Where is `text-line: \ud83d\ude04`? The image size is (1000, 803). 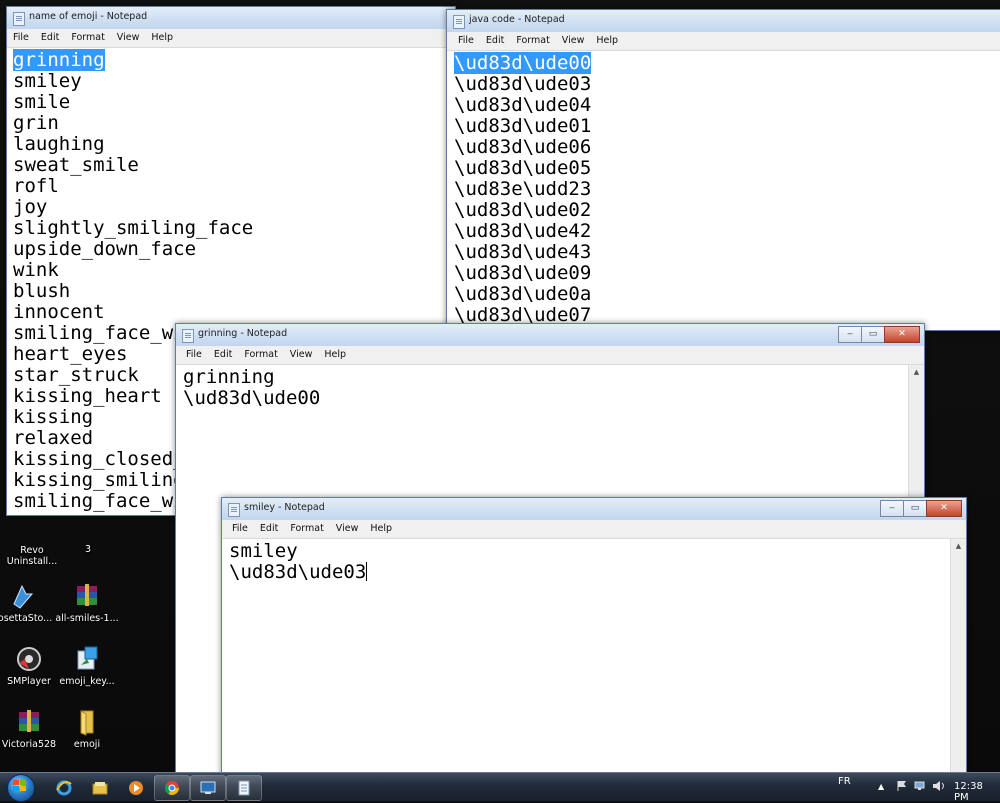 text-line: \ud83d\ude04 is located at coordinates (523, 105).